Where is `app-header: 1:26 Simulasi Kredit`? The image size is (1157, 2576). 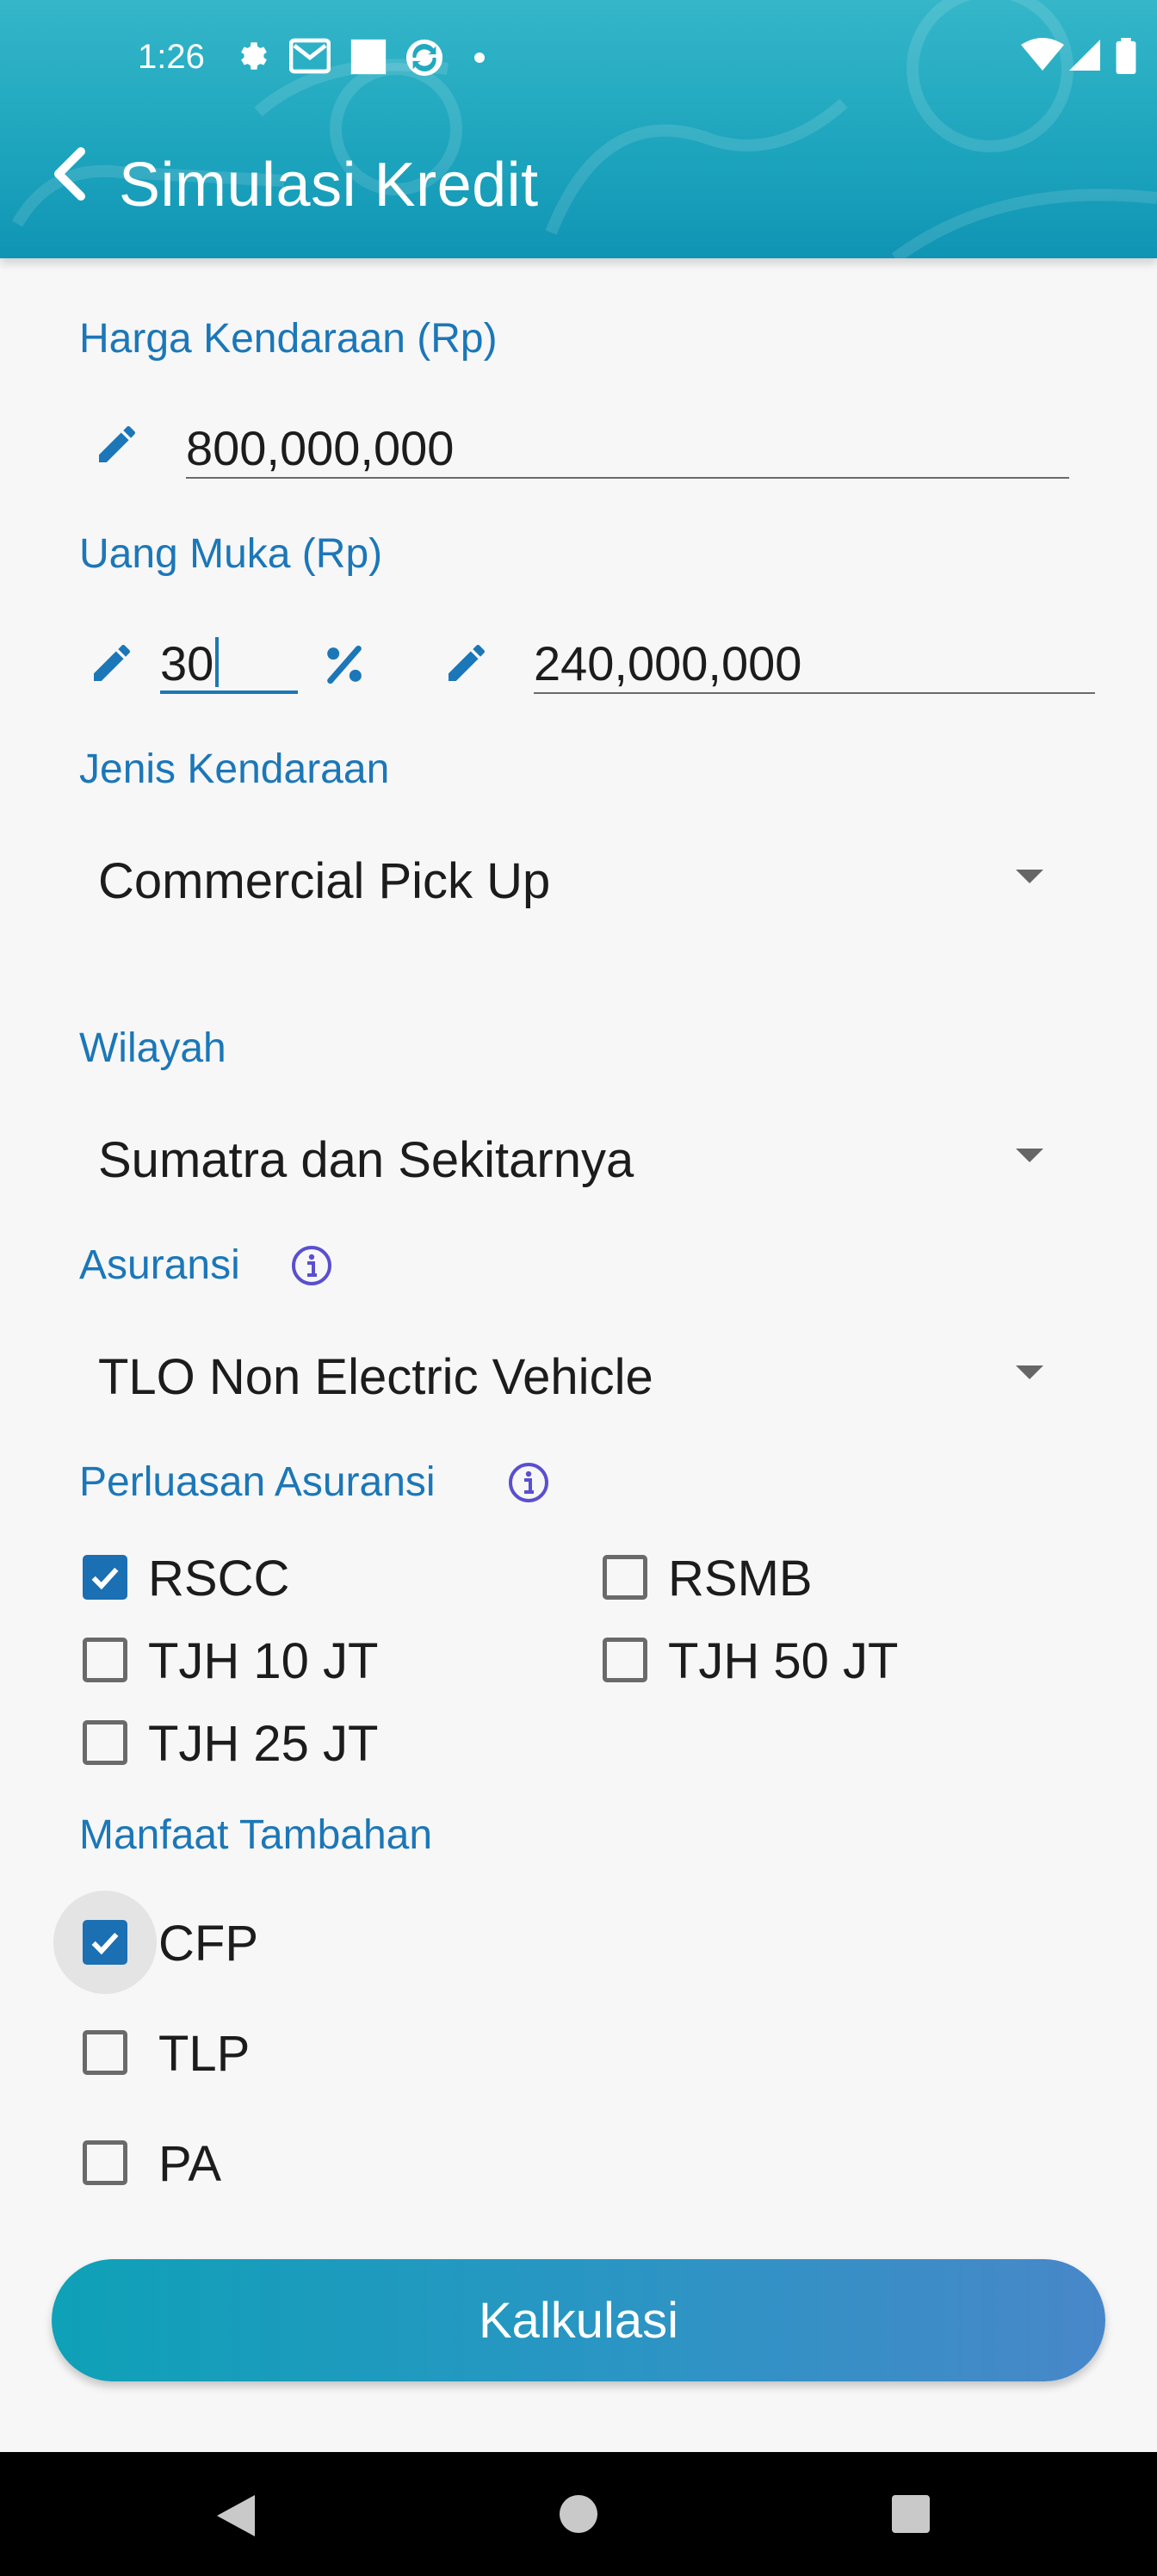
app-header: 1:26 Simulasi Kredit is located at coordinates (579, 129).